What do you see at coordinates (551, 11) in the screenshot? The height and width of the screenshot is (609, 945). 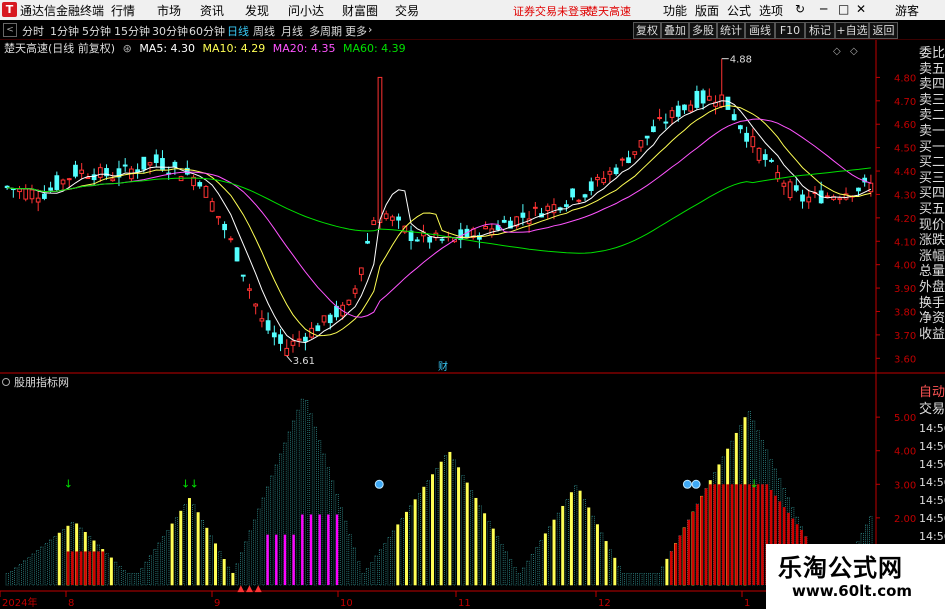 I see `login-notice: 证券交易未登录` at bounding box center [551, 11].